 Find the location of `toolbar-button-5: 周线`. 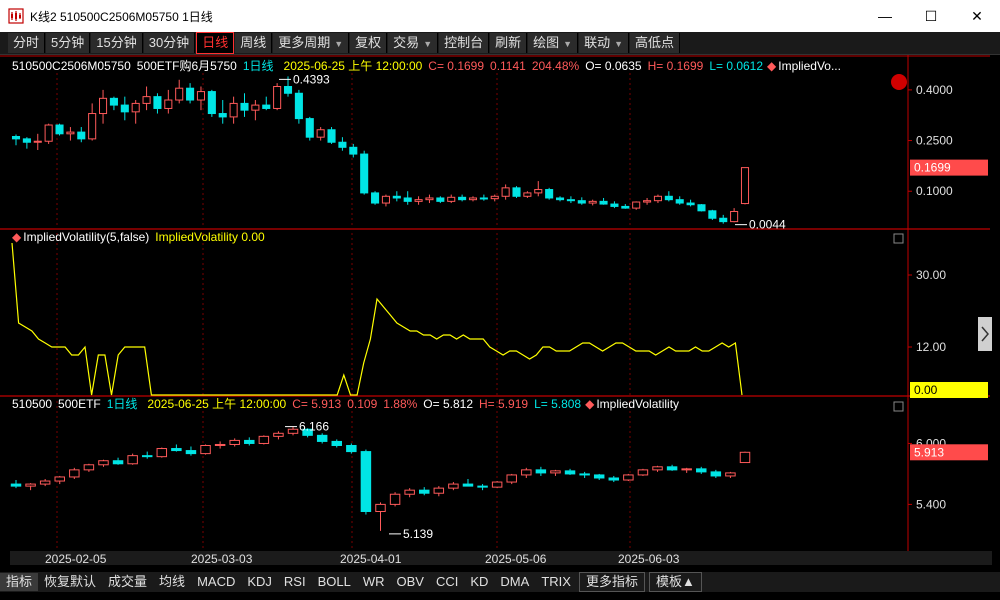

toolbar-button-5: 周线 is located at coordinates (254, 43).